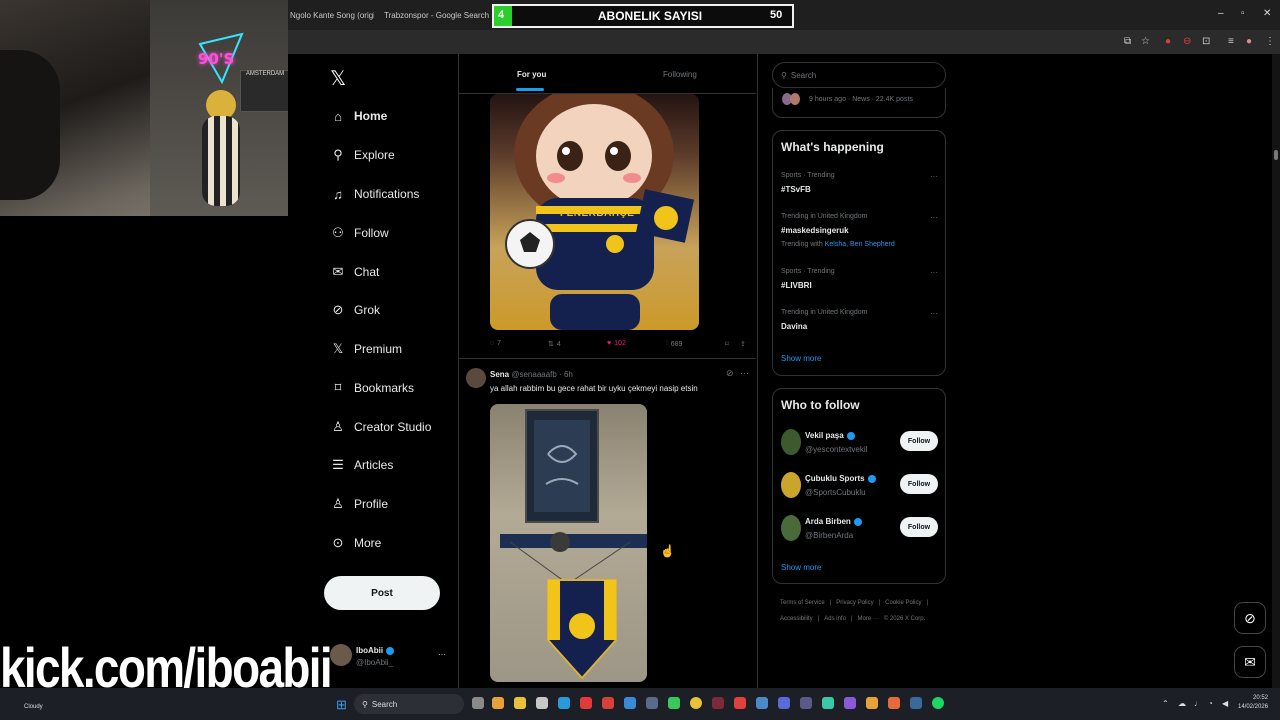  Describe the element at coordinates (359, 504) in the screenshot. I see `sidebar-item-profile: ♙ Profile` at that location.